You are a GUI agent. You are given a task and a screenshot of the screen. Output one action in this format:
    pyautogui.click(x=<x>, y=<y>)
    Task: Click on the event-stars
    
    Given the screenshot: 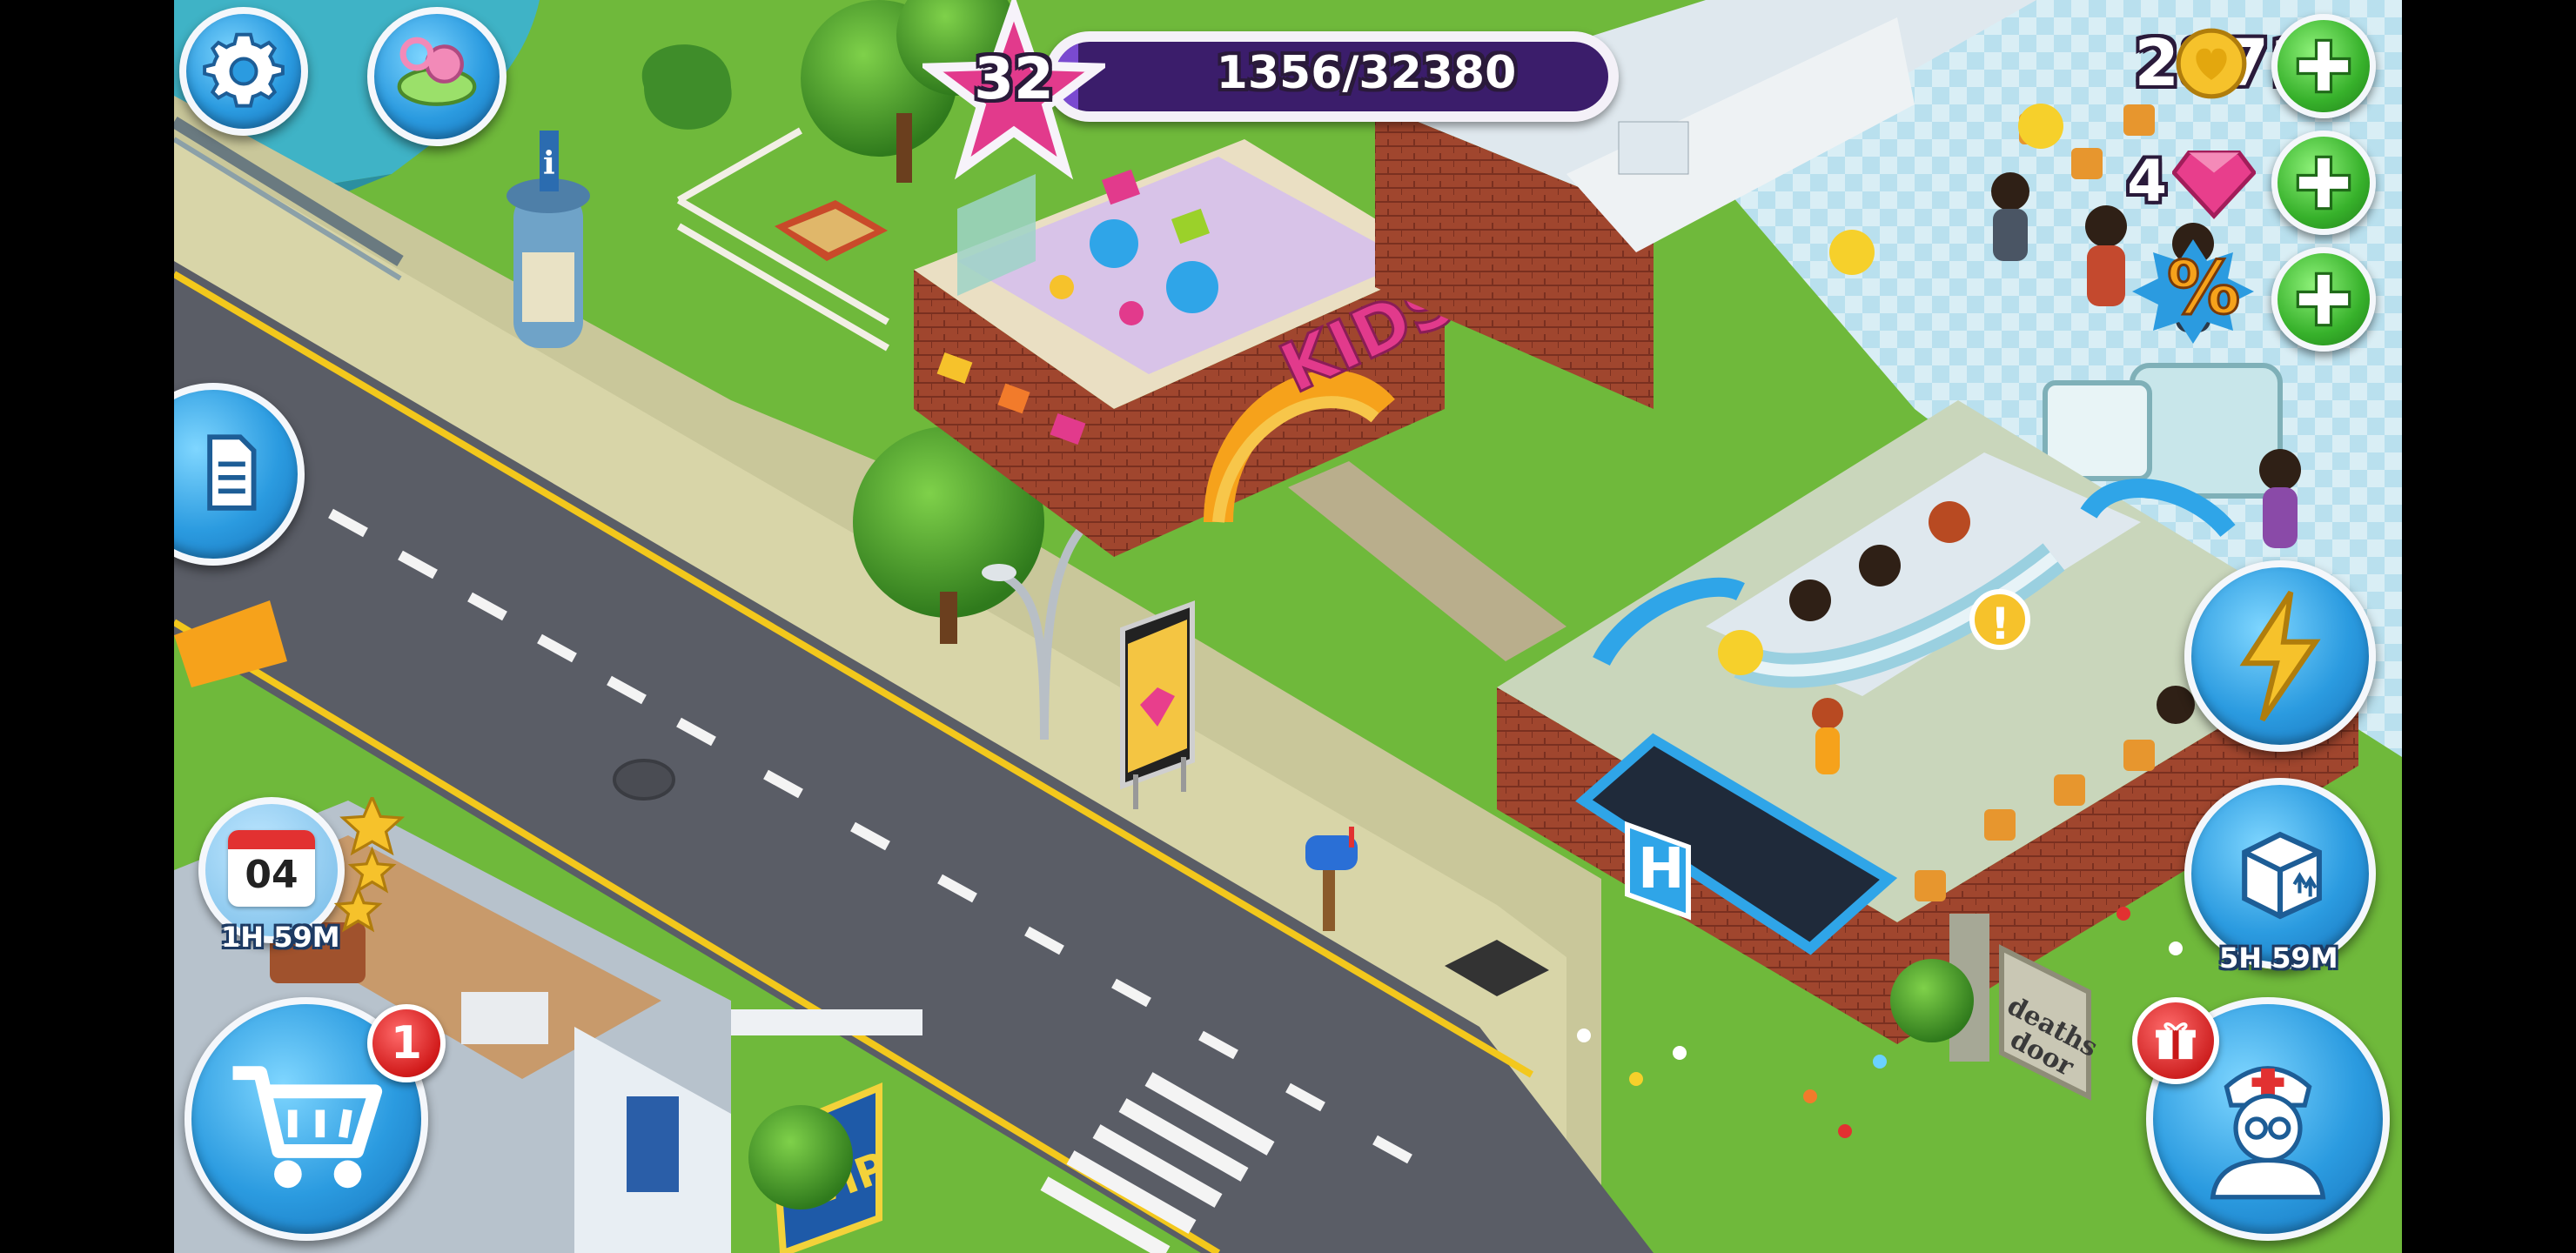 What is the action you would take?
    pyautogui.click(x=369, y=865)
    